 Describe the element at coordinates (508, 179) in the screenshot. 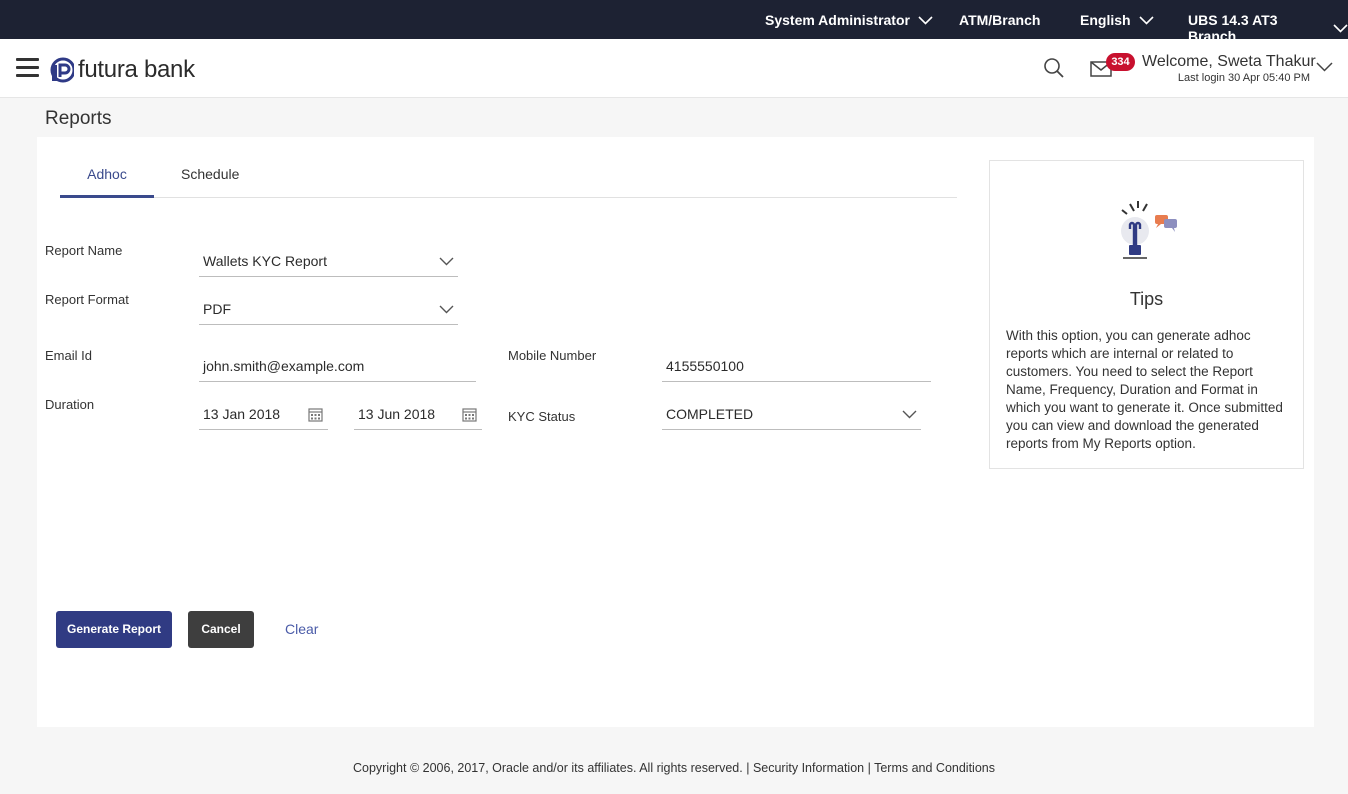

I see `tab-bar: Adhoc Schedule` at that location.